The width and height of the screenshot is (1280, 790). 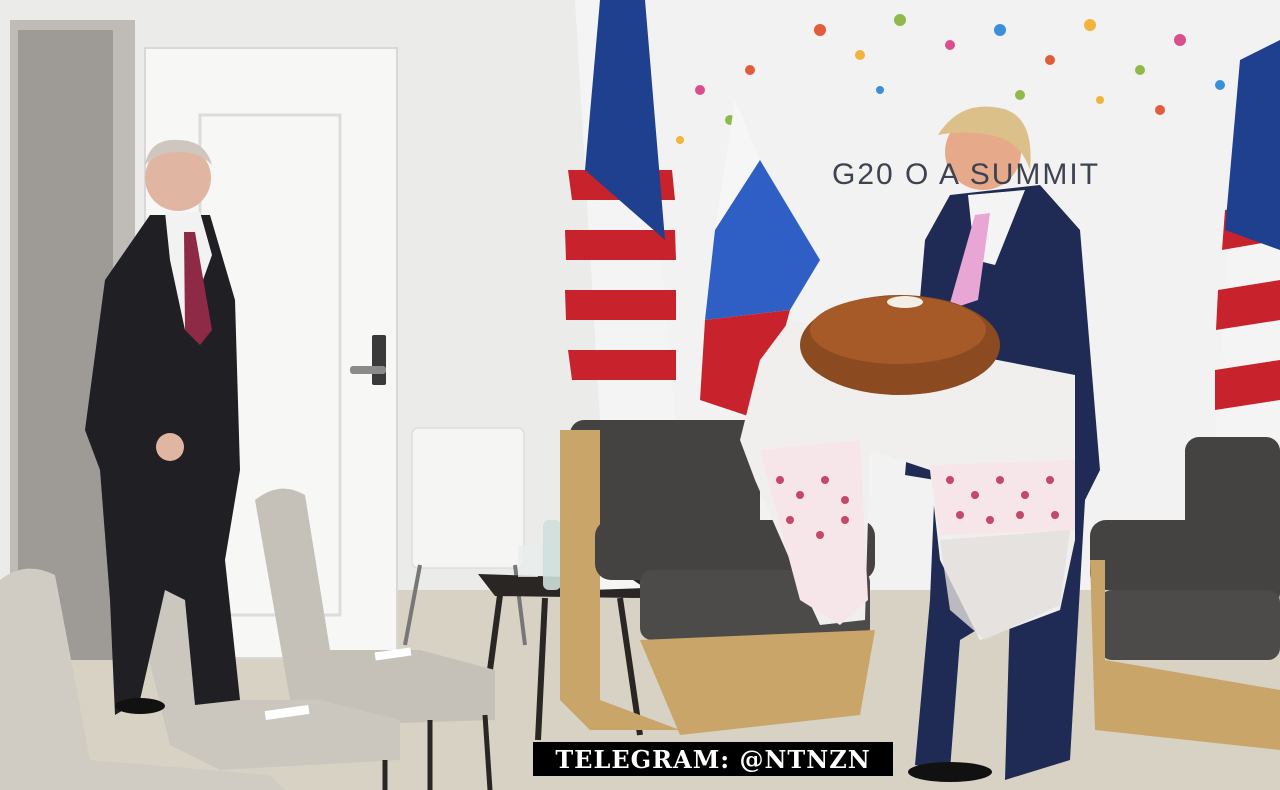 What do you see at coordinates (379, 360) in the screenshot?
I see `door-handle` at bounding box center [379, 360].